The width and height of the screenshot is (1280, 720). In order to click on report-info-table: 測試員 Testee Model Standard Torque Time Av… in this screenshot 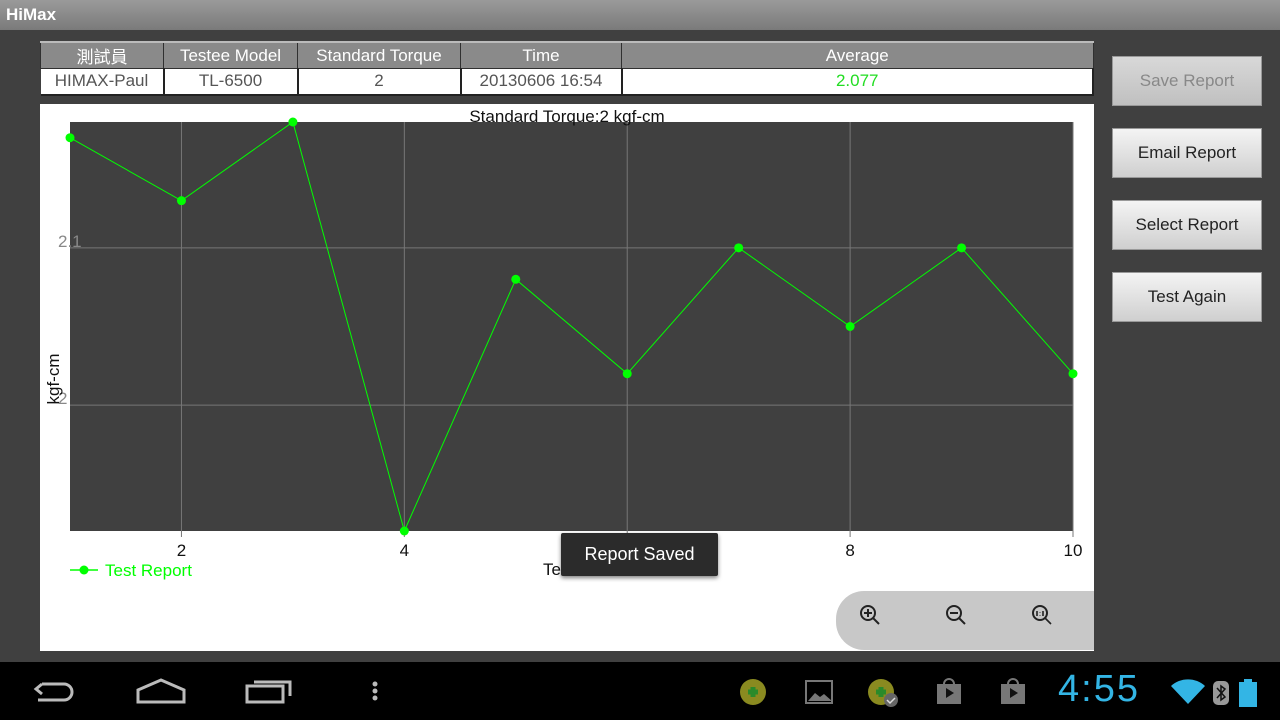, I will do `click(567, 68)`.